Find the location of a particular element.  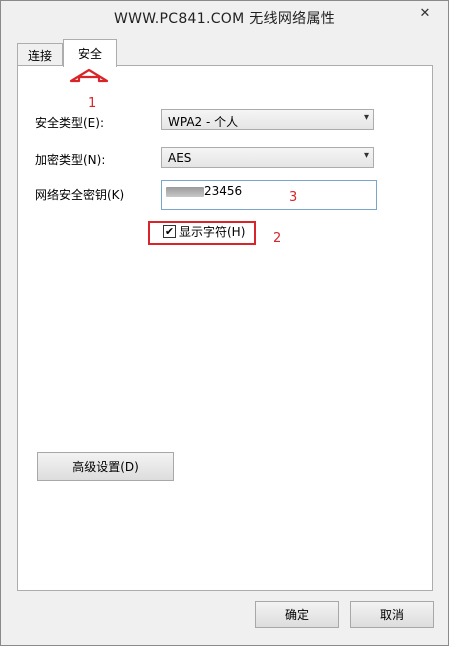

encryption-type-select: AES ▾ is located at coordinates (267, 157).